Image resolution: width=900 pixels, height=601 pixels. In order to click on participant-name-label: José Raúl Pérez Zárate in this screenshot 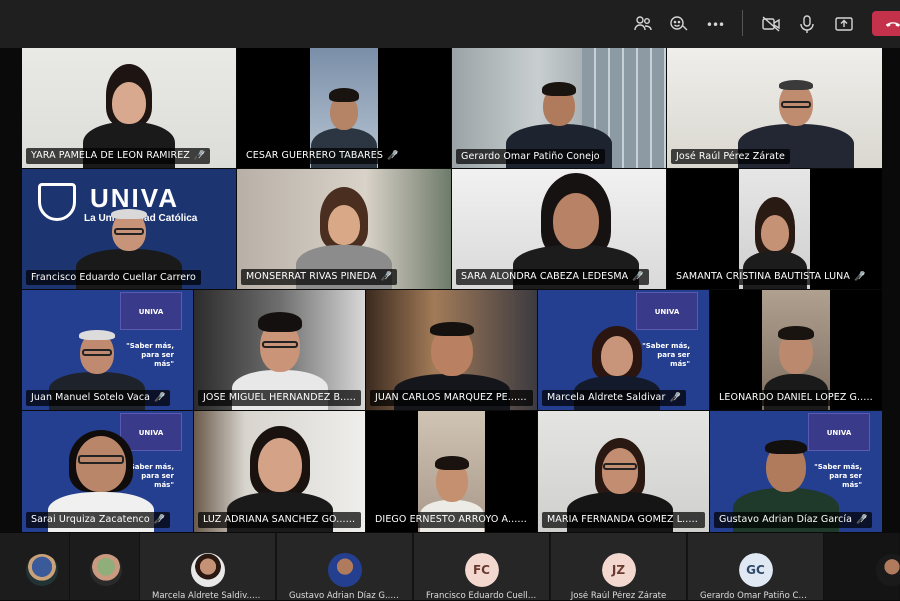, I will do `click(730, 156)`.